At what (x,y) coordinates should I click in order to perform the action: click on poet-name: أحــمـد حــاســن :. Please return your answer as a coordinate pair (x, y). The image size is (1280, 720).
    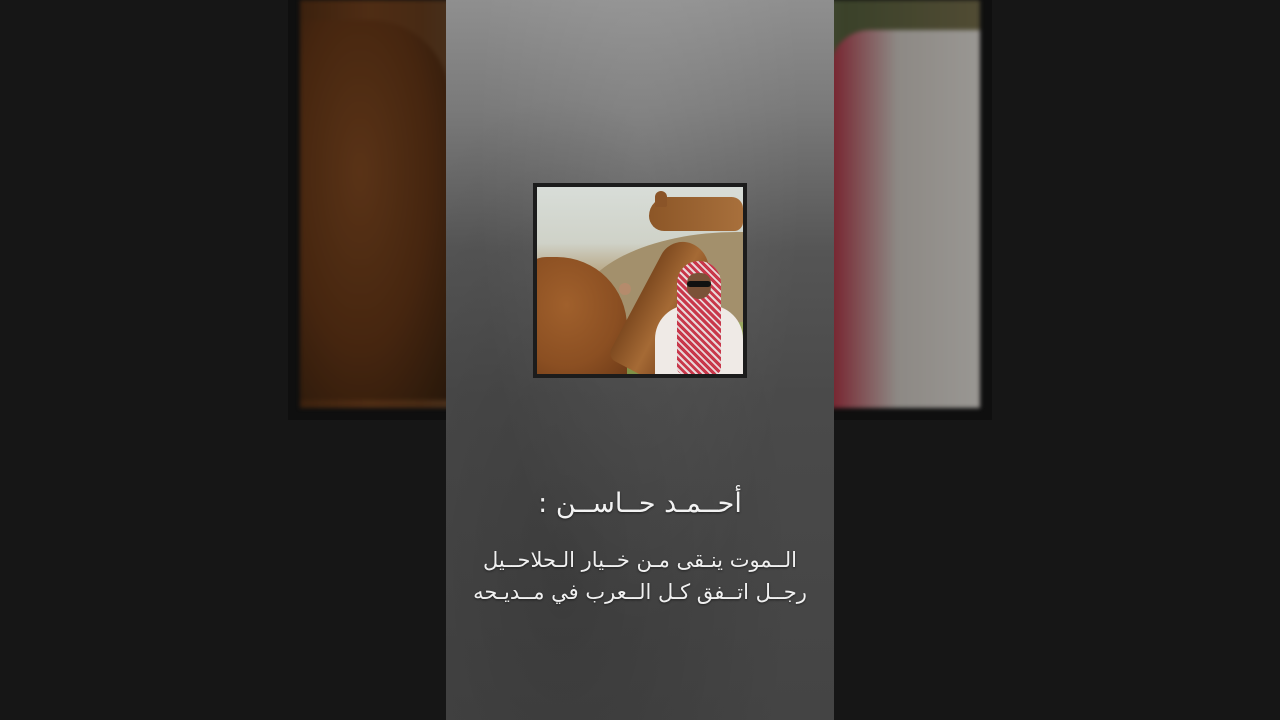
    Looking at the image, I should click on (640, 503).